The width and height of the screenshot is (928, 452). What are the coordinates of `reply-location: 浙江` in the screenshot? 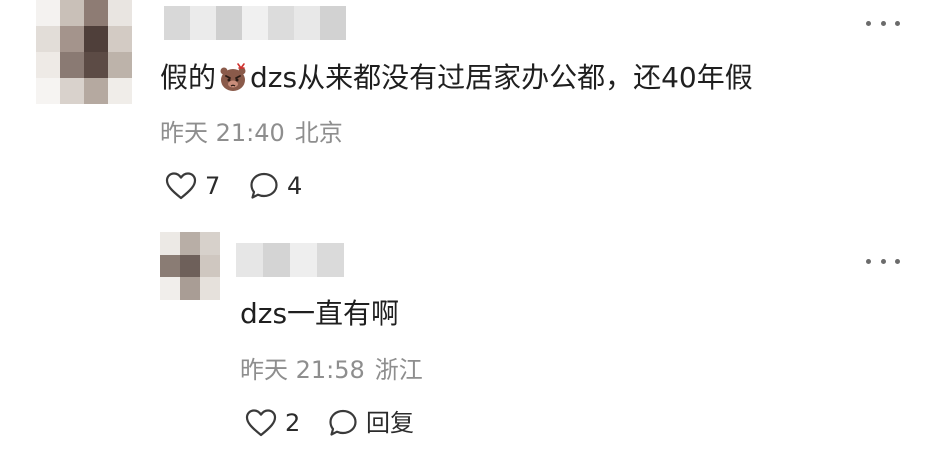 It's located at (398, 370).